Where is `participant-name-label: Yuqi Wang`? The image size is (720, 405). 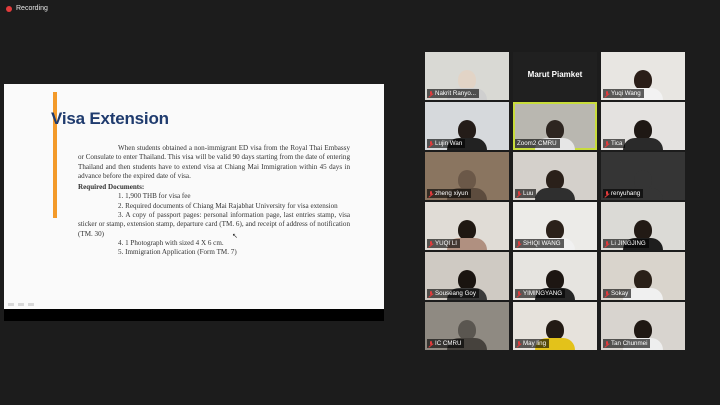 participant-name-label: Yuqi Wang is located at coordinates (623, 93).